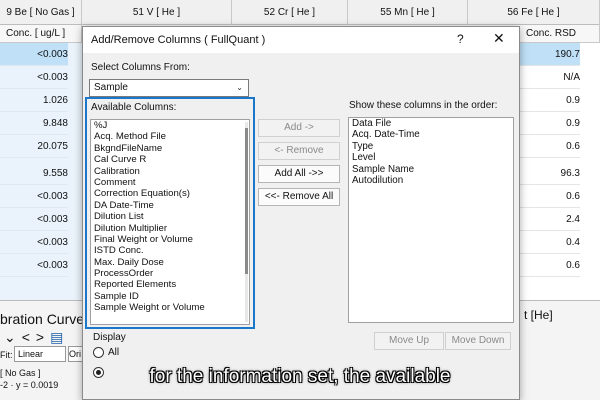 The width and height of the screenshot is (600, 400). Describe the element at coordinates (550, 77) in the screenshot. I see `table-cell: N/A` at that location.